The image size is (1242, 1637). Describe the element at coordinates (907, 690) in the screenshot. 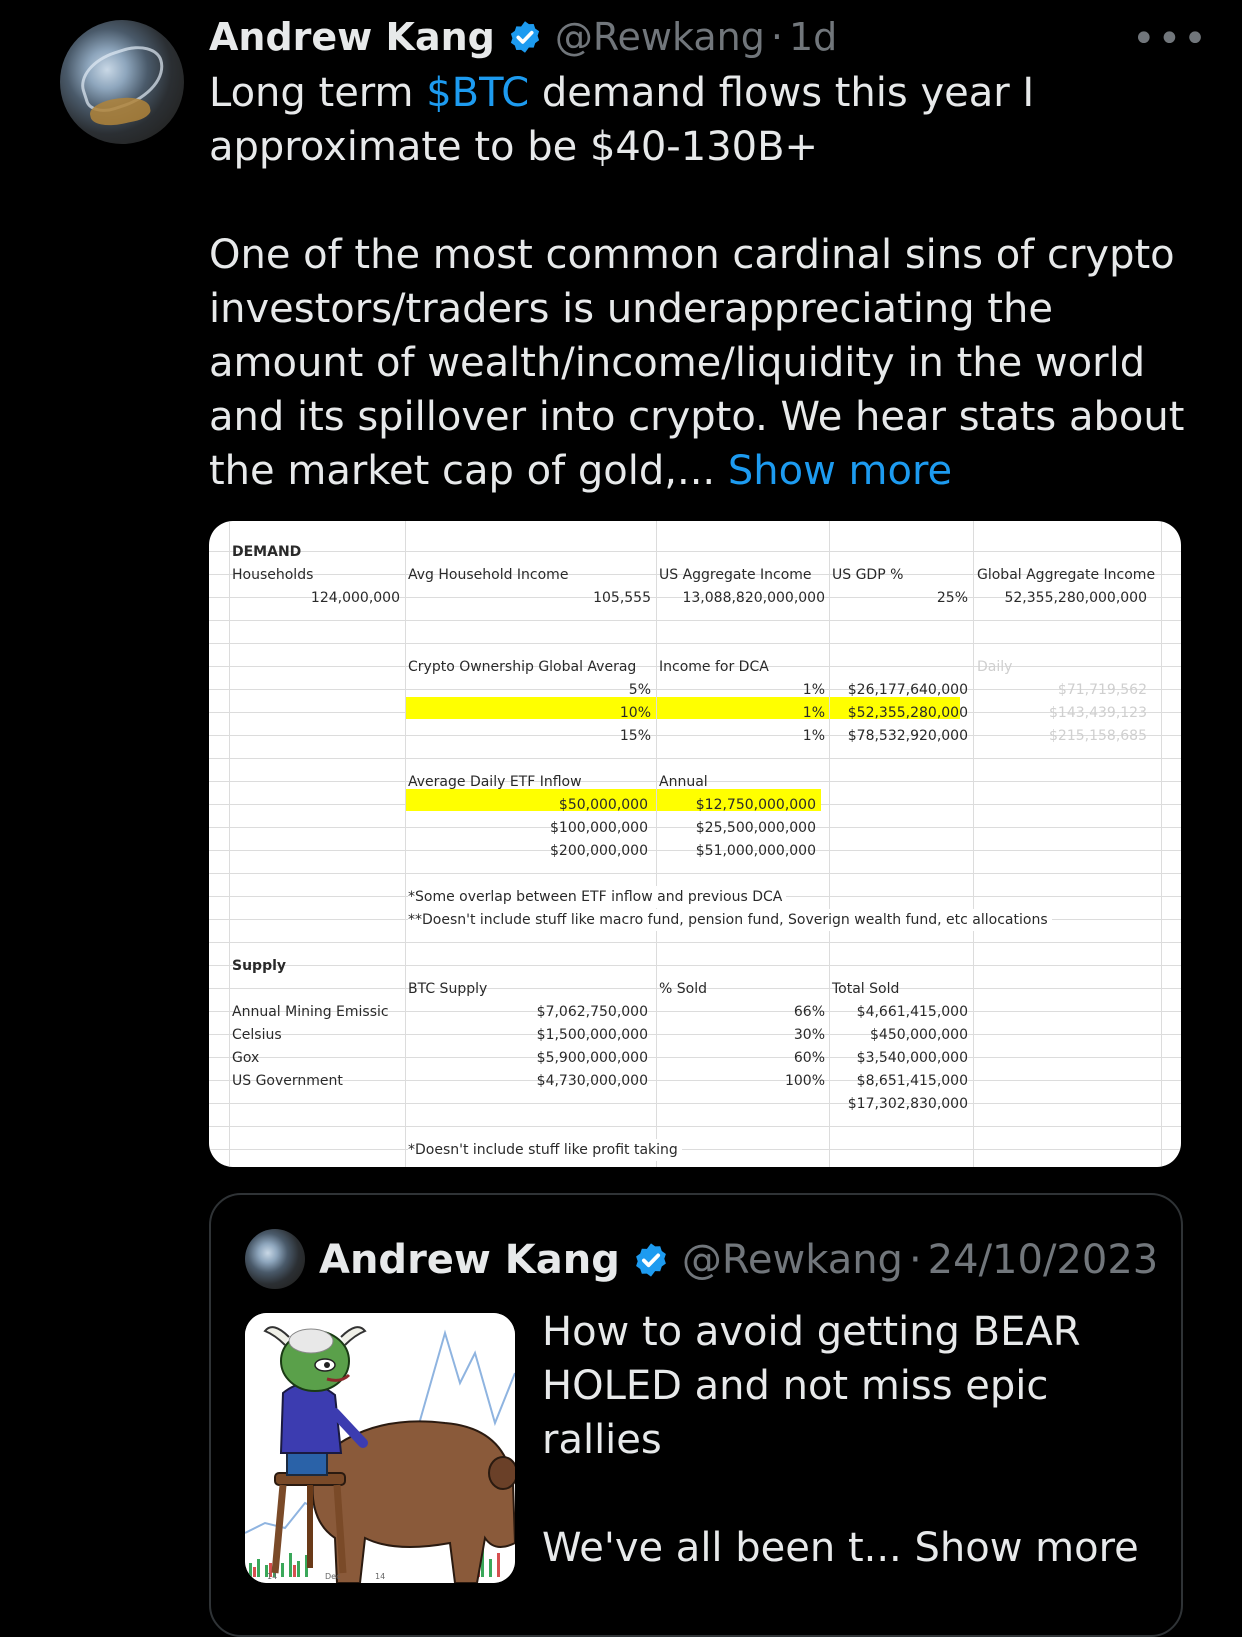

I see `dca-amount: $26,177,640,000` at that location.